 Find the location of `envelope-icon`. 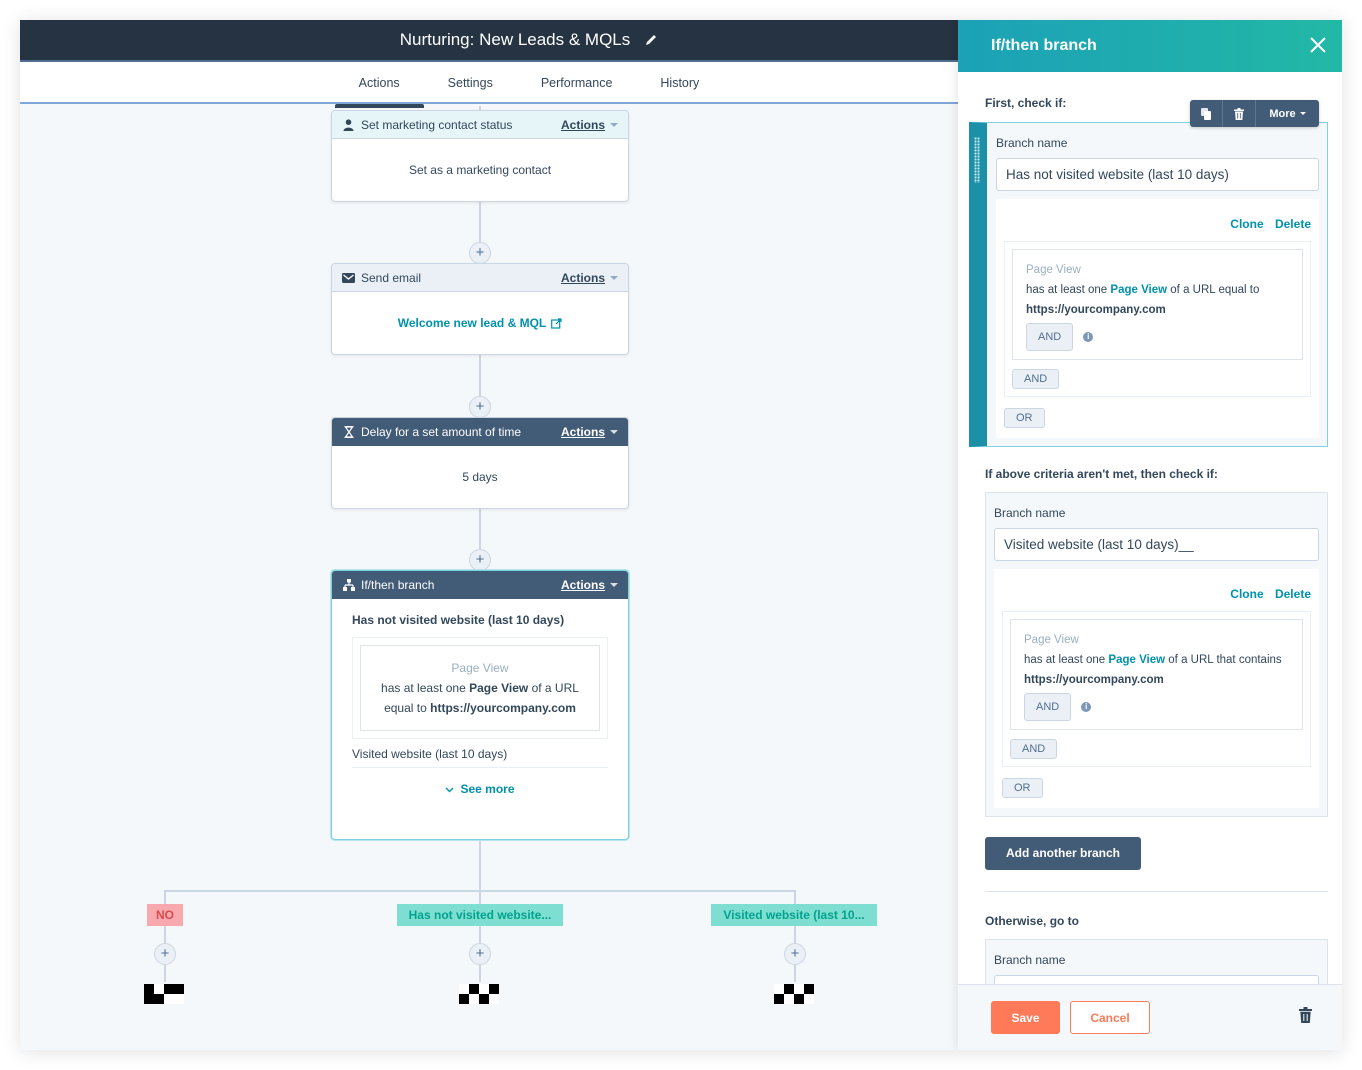

envelope-icon is located at coordinates (348, 277).